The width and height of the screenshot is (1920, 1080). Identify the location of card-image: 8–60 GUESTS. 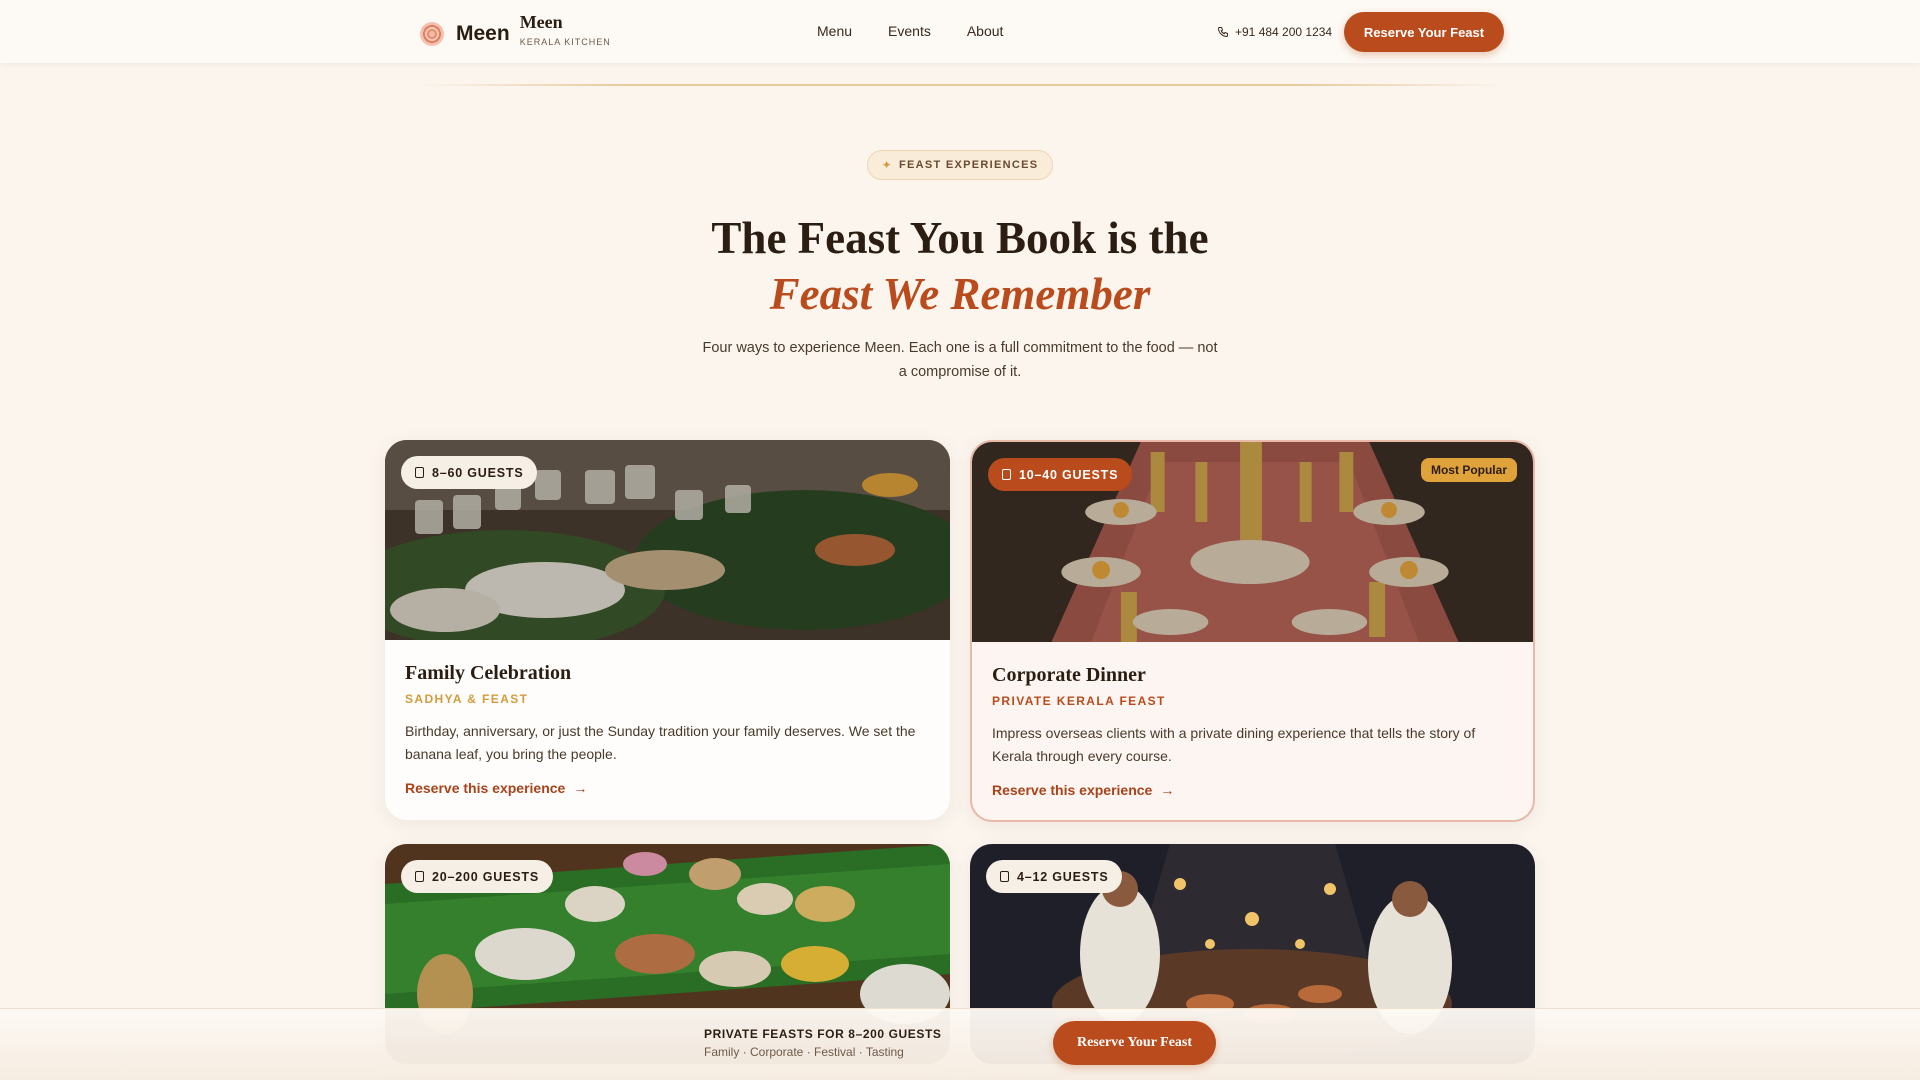
(667, 540).